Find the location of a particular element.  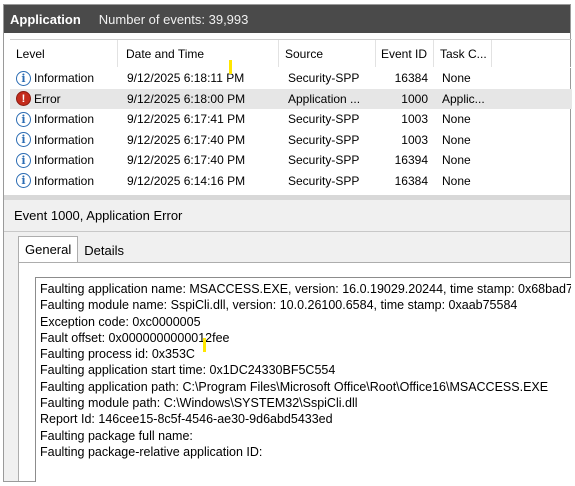

error-icon: ! is located at coordinates (23, 99).